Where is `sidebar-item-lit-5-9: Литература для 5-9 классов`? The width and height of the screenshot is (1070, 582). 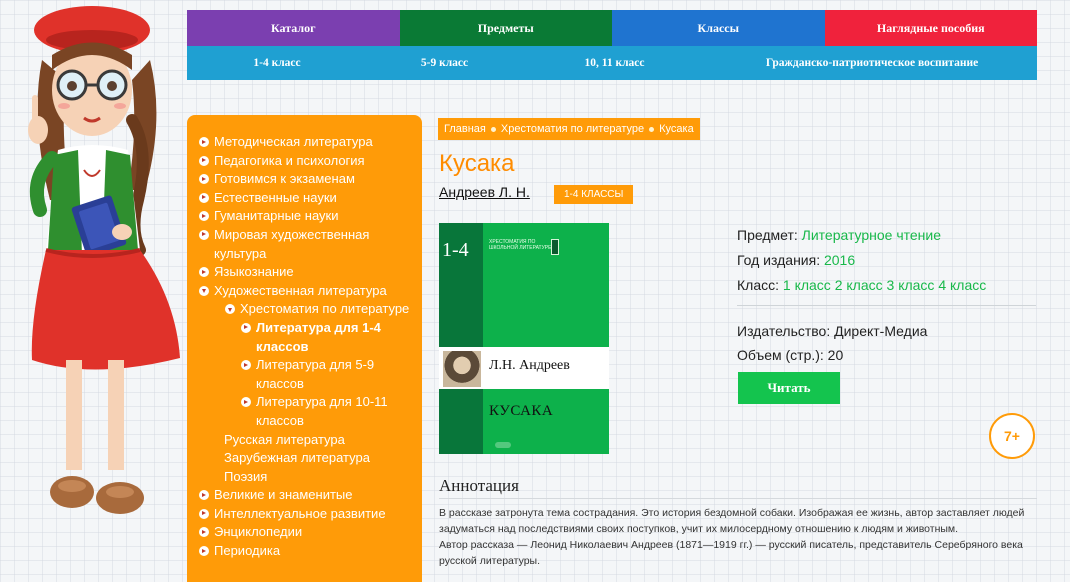
sidebar-item-lit-5-9: Литература для 5-9 классов is located at coordinates (305, 374).